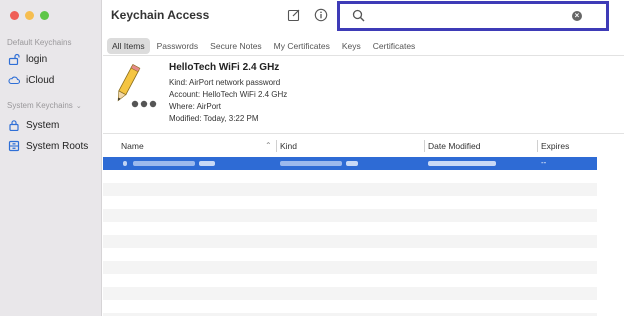 This screenshot has height=316, width=624. I want to click on redacted-date, so click(462, 163).